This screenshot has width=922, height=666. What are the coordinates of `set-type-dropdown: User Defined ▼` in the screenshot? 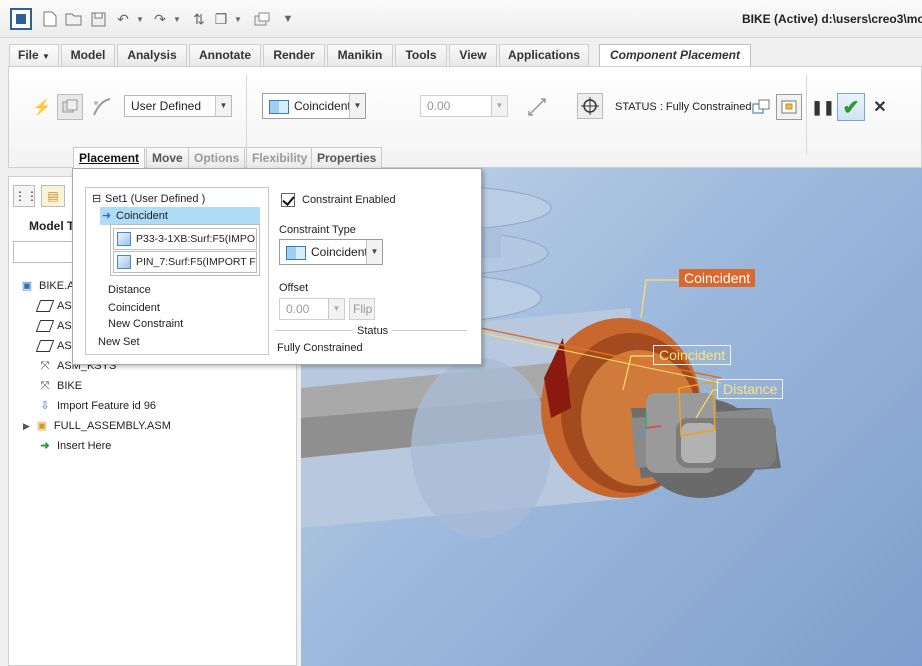 It's located at (178, 106).